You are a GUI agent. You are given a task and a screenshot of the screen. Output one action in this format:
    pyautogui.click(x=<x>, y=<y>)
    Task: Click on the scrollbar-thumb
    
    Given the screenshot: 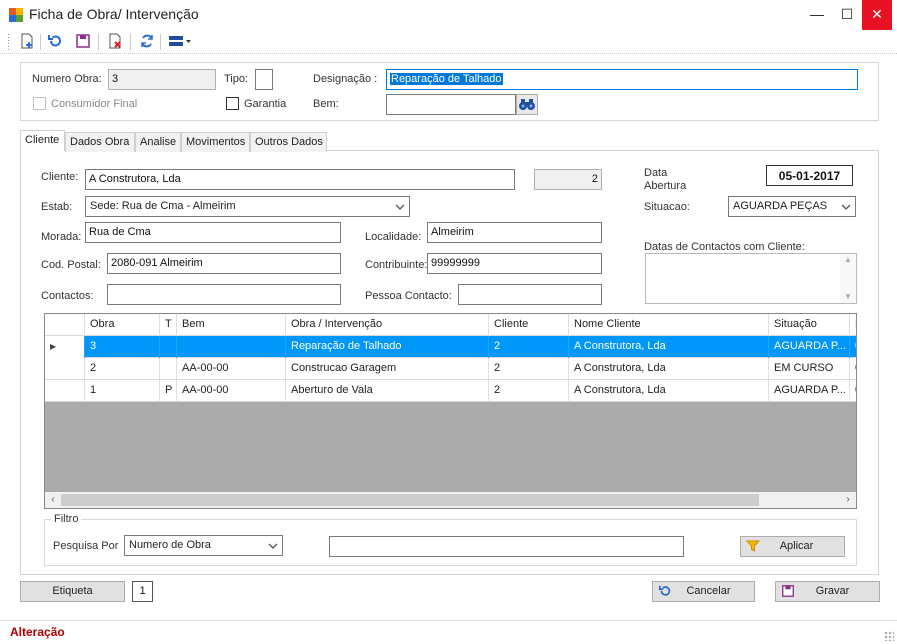 What is the action you would take?
    pyautogui.click(x=410, y=500)
    